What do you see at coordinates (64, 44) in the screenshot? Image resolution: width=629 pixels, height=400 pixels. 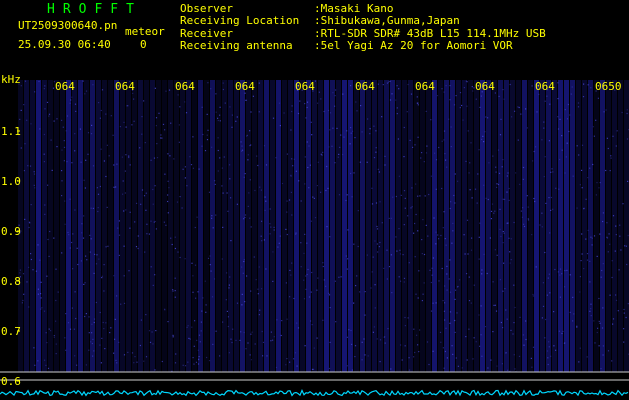 I see `observation-datetime: 25.09.30 06:40` at bounding box center [64, 44].